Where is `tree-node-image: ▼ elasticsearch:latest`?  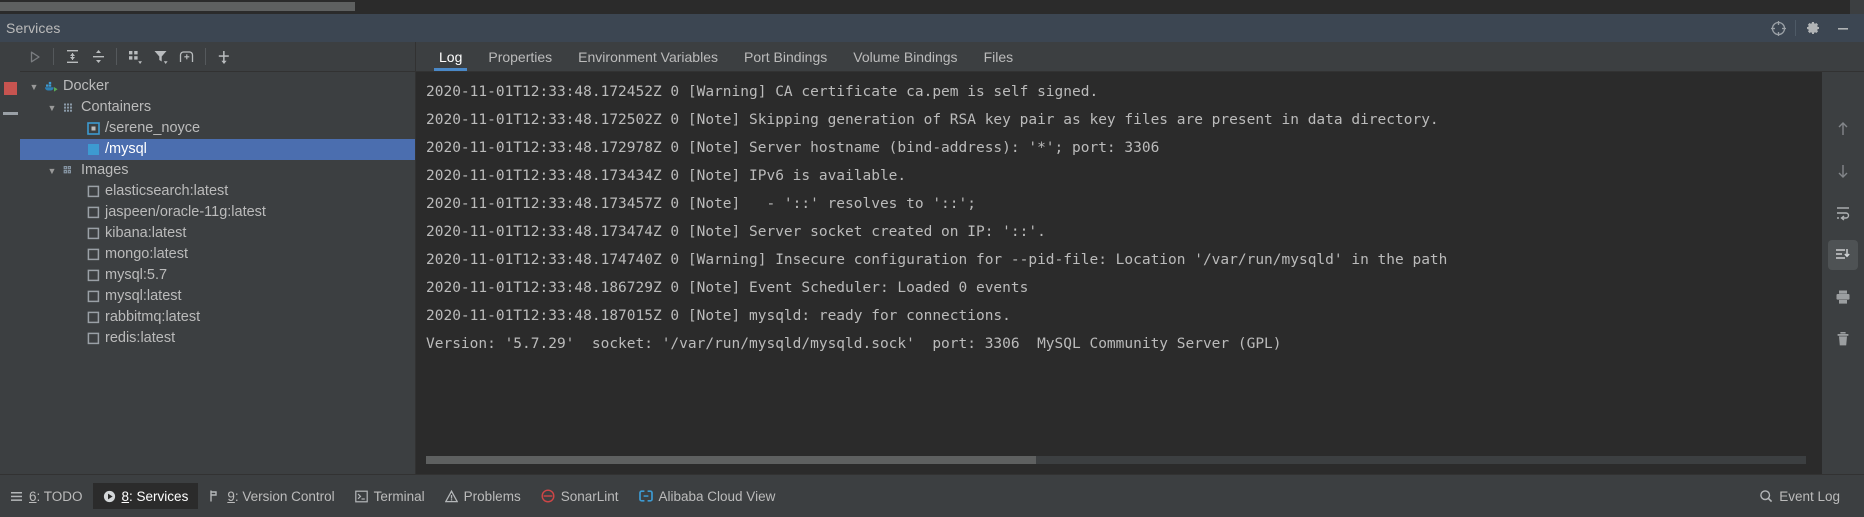 tree-node-image: ▼ elasticsearch:latest is located at coordinates (217, 191).